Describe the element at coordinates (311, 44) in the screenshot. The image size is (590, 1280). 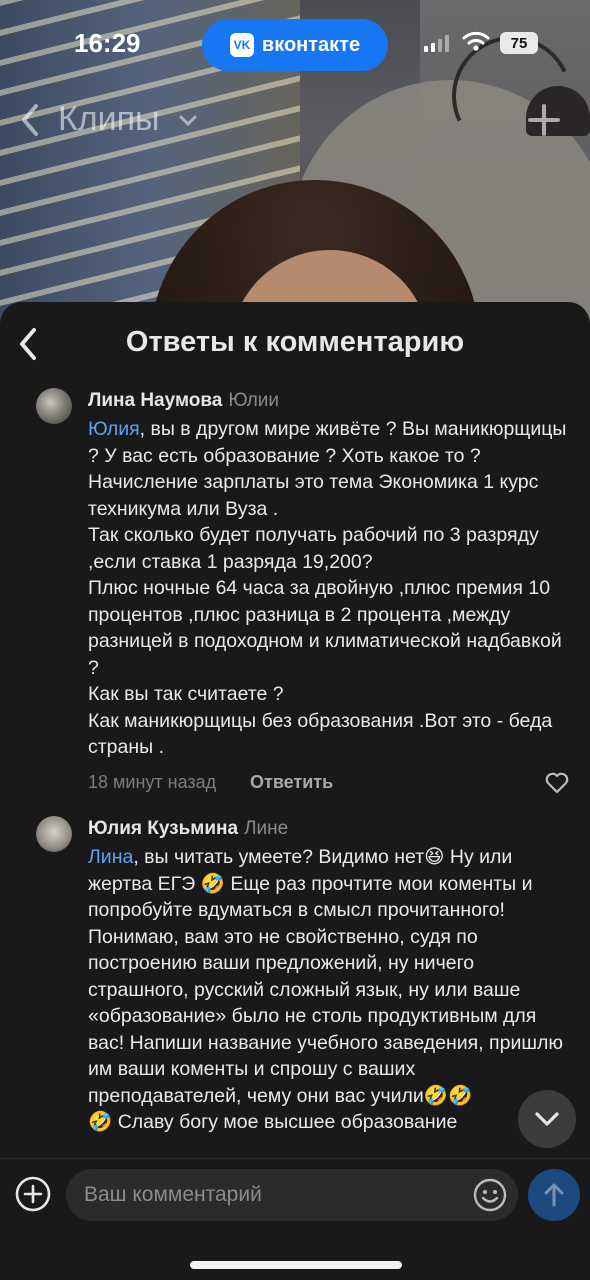
I see `vk-pill-label: вконтакте` at that location.